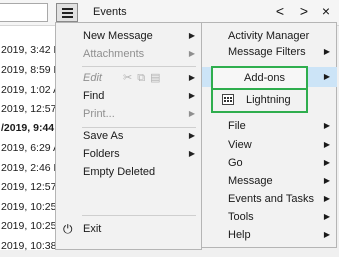  Describe the element at coordinates (110, 12) in the screenshot. I see `tab-events: Events` at that location.